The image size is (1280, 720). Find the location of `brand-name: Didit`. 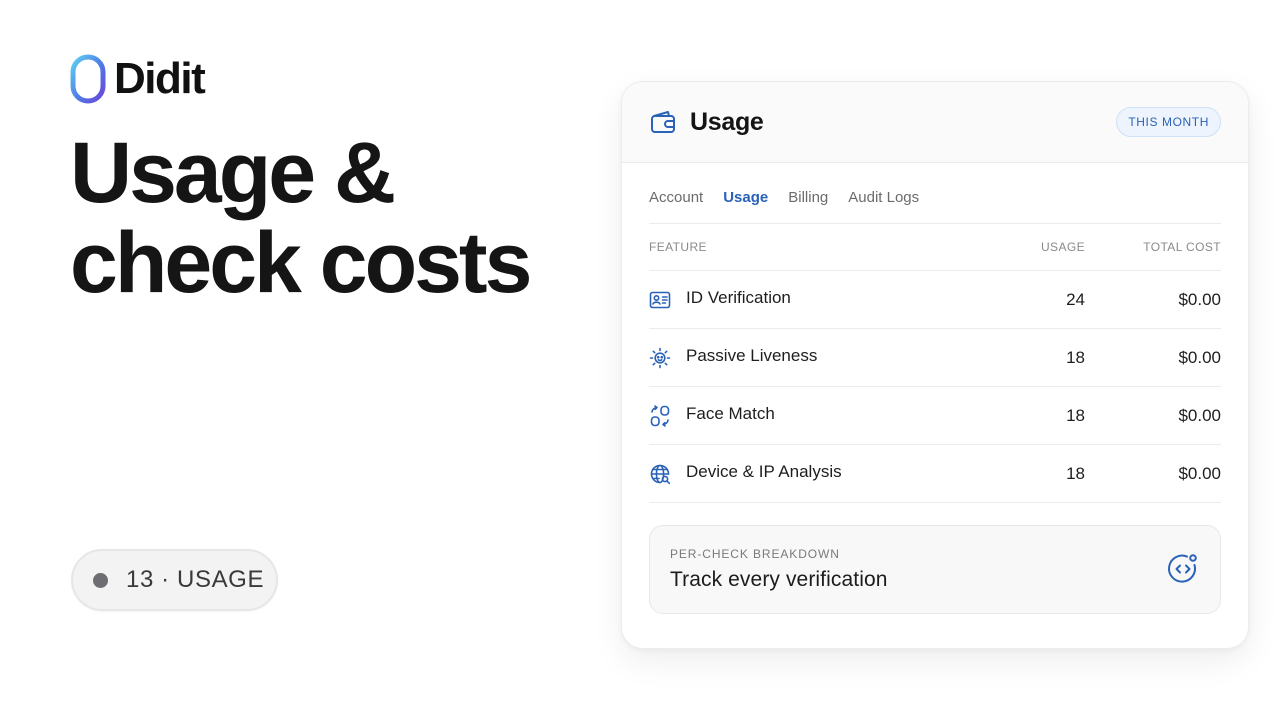

brand-name: Didit is located at coordinates (160, 78).